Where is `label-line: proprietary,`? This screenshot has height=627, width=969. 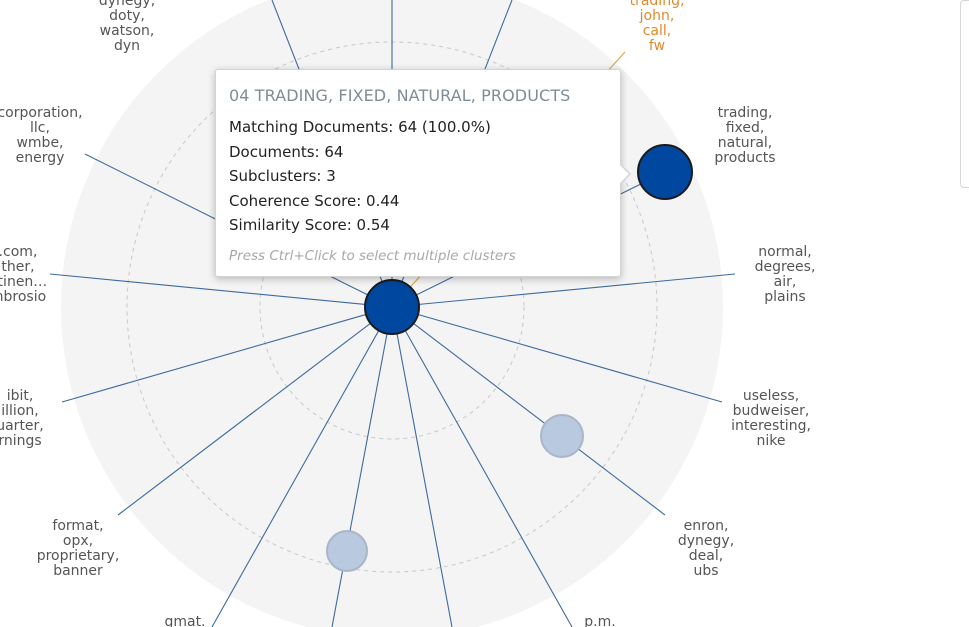
label-line: proprietary, is located at coordinates (78, 556).